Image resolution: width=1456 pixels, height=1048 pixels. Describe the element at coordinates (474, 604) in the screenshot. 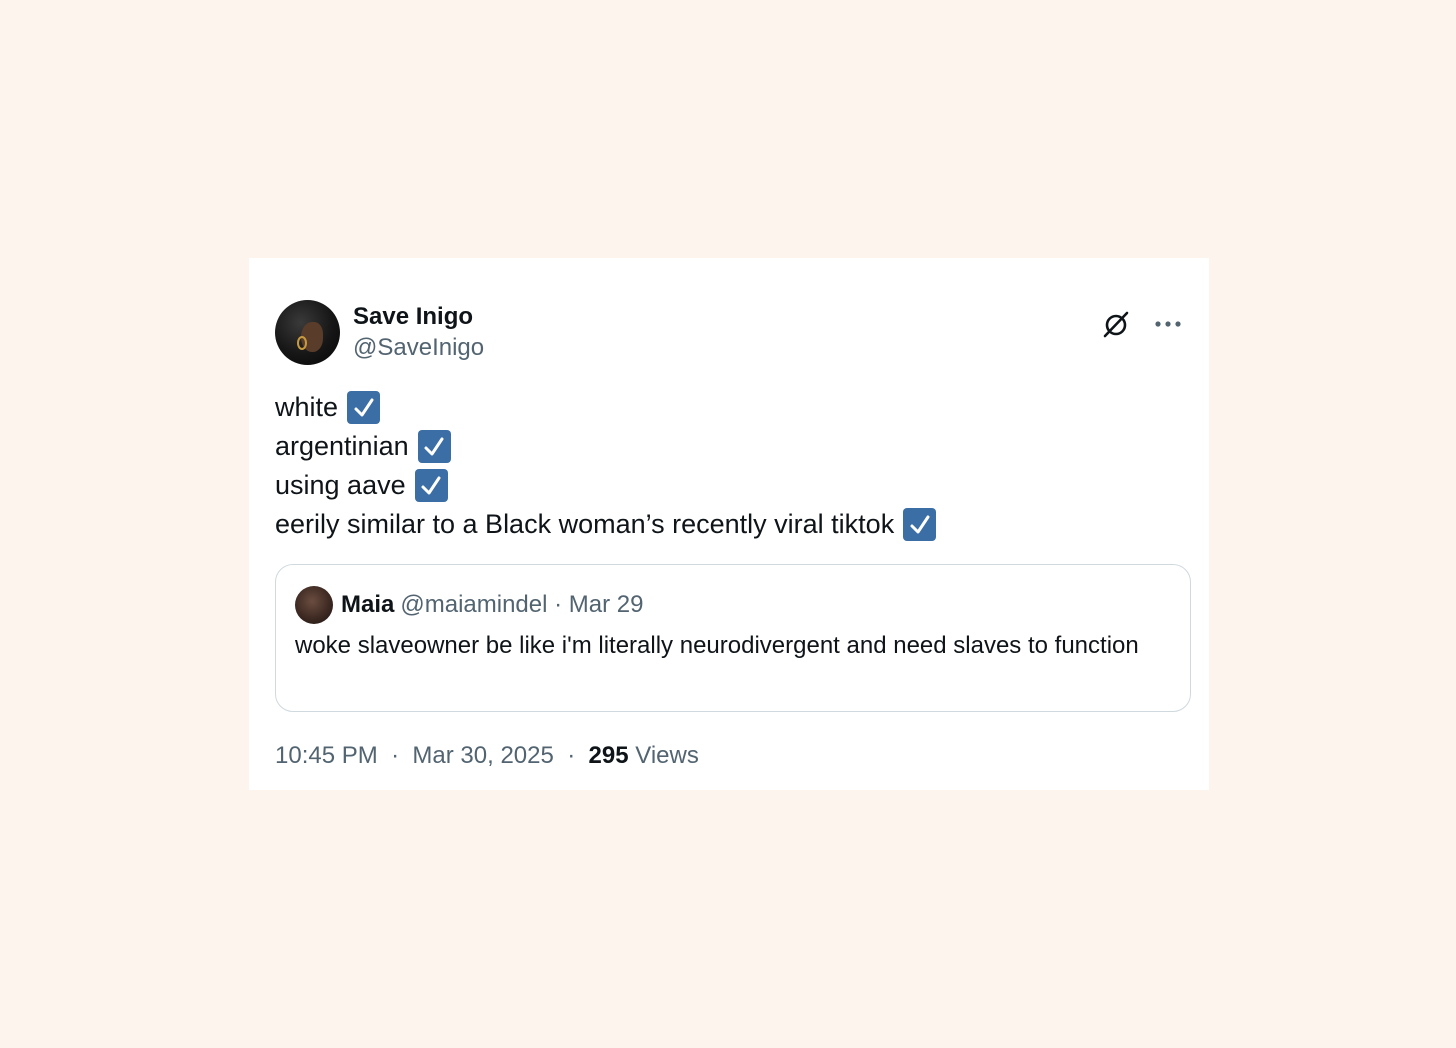

I see `quoted-author-handle: @maiamindel` at that location.